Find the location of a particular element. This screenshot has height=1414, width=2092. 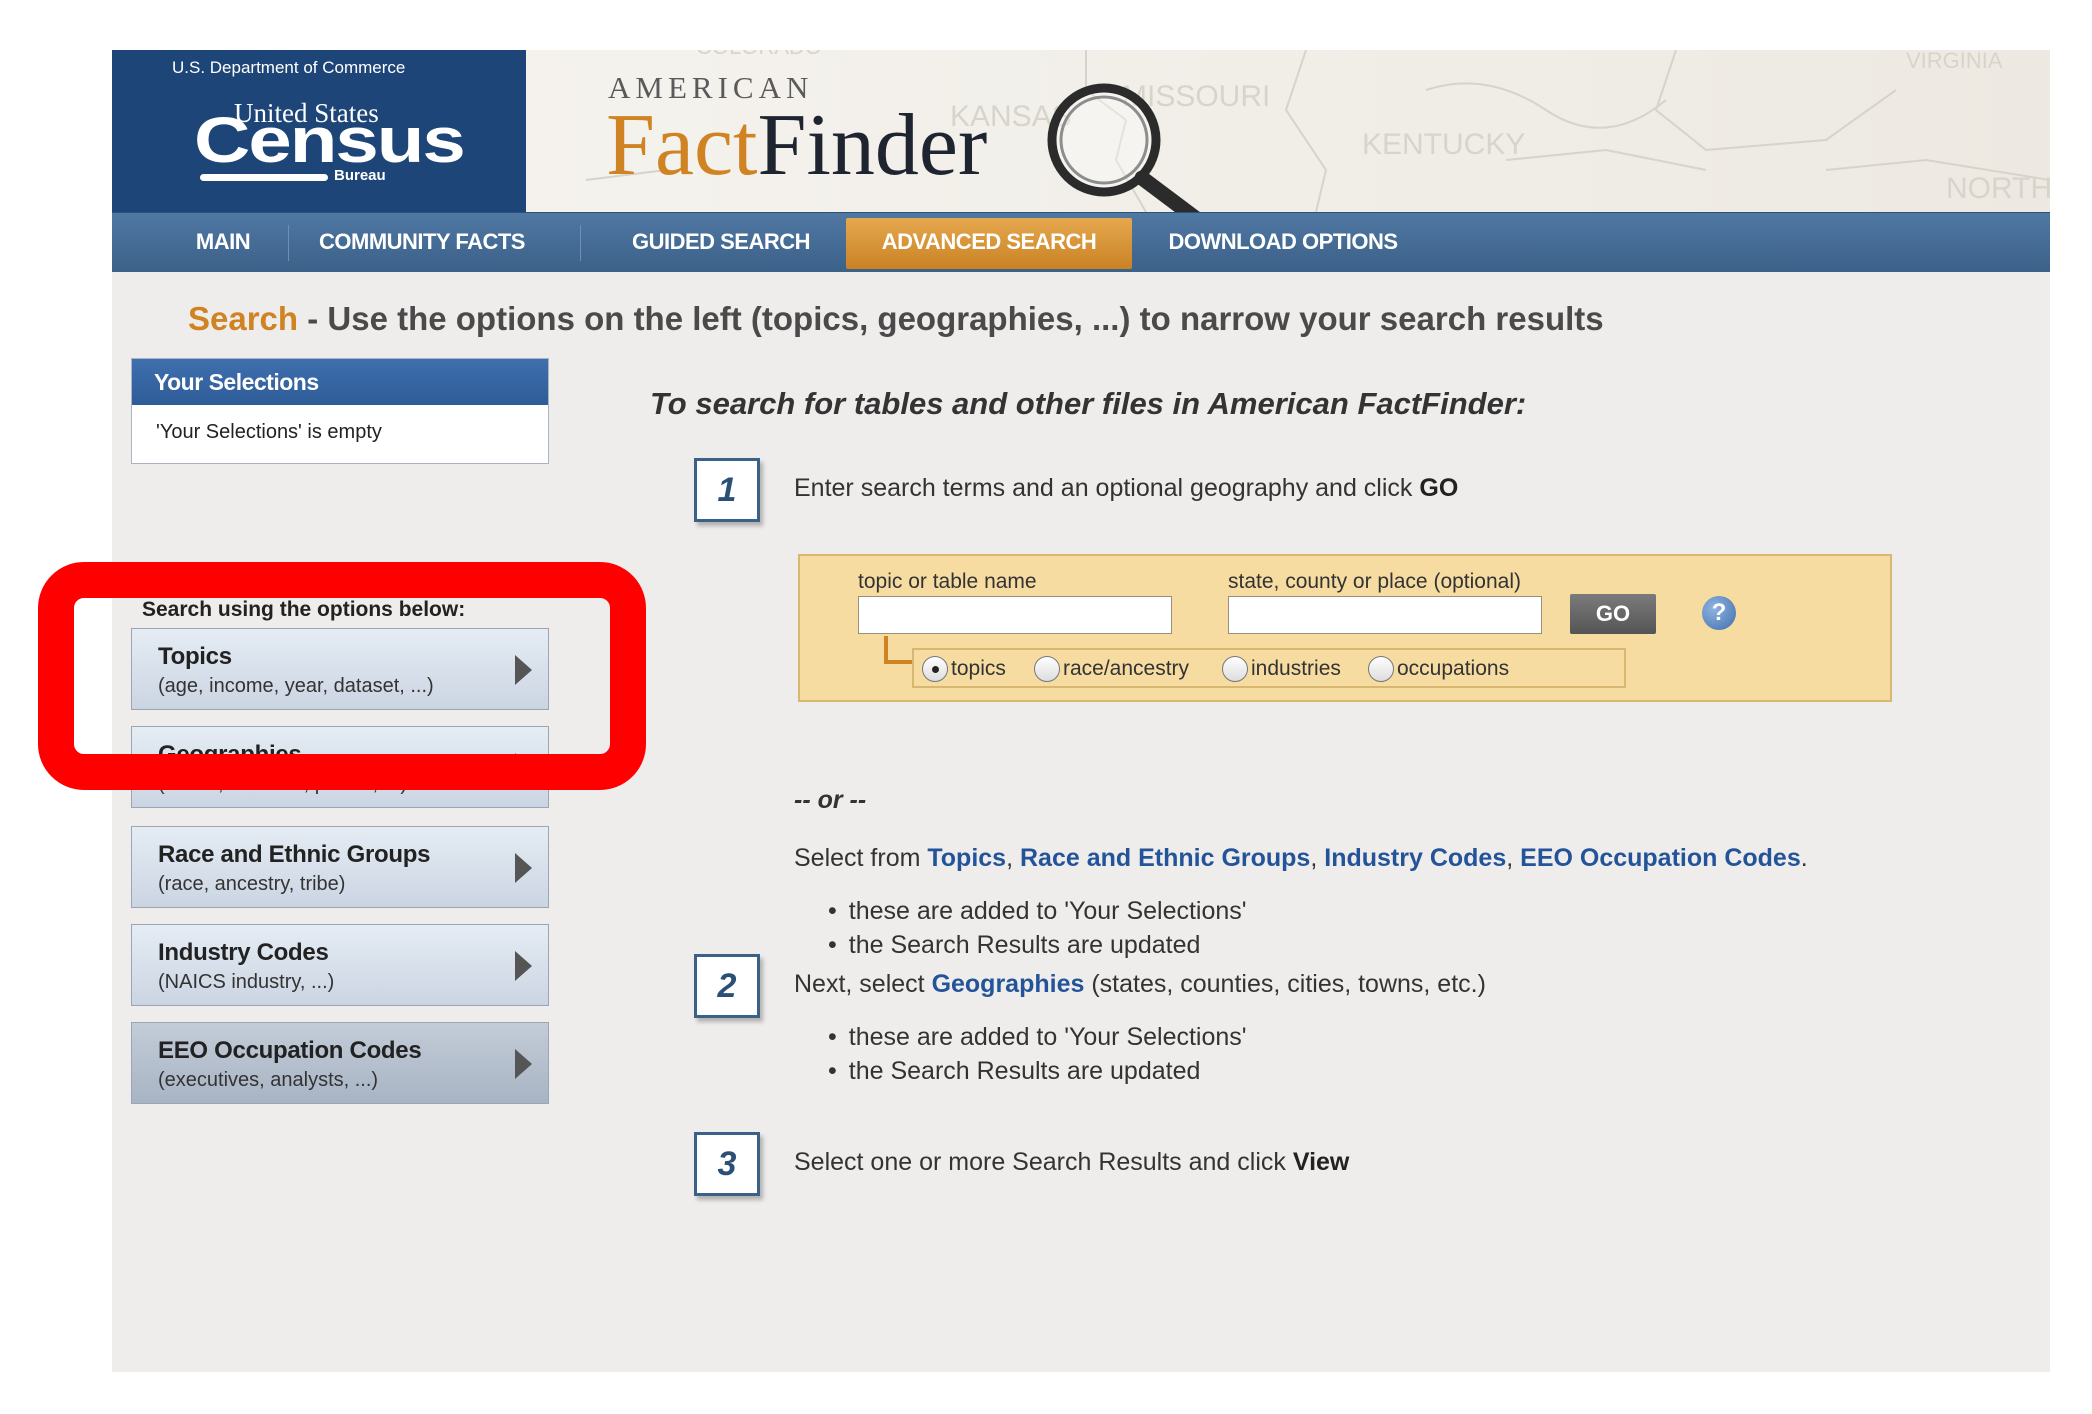

step-3-text-bold: View is located at coordinates (1321, 1162).